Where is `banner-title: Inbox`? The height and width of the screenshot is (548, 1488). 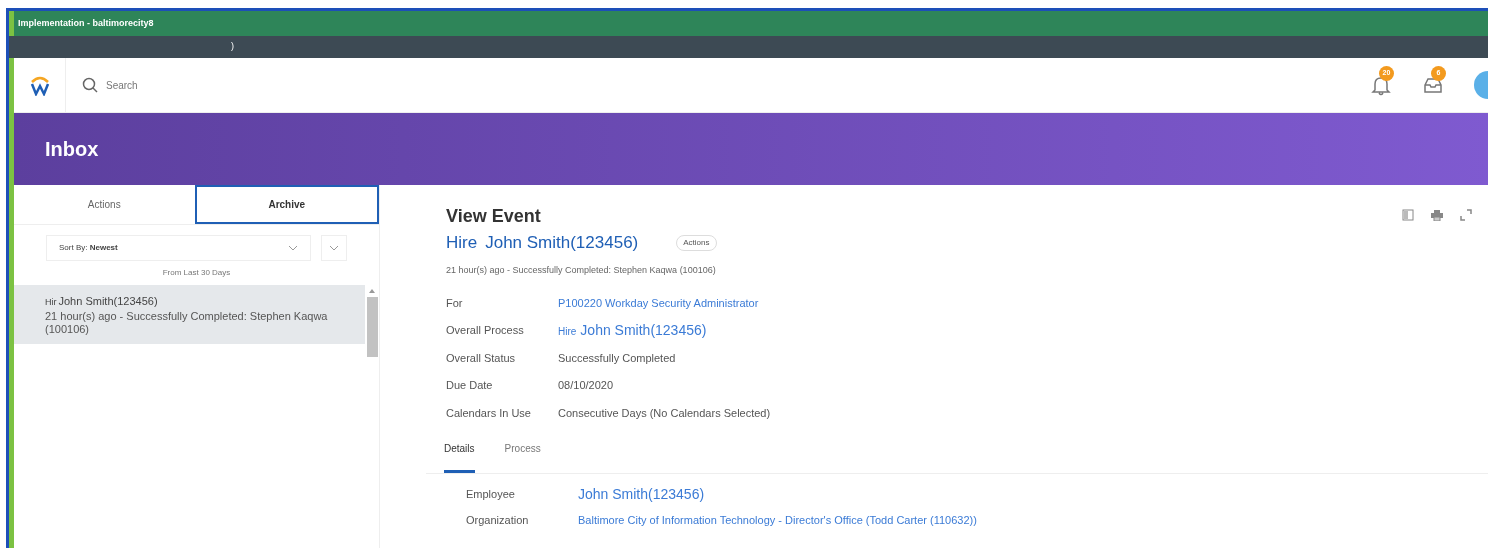 banner-title: Inbox is located at coordinates (72, 149).